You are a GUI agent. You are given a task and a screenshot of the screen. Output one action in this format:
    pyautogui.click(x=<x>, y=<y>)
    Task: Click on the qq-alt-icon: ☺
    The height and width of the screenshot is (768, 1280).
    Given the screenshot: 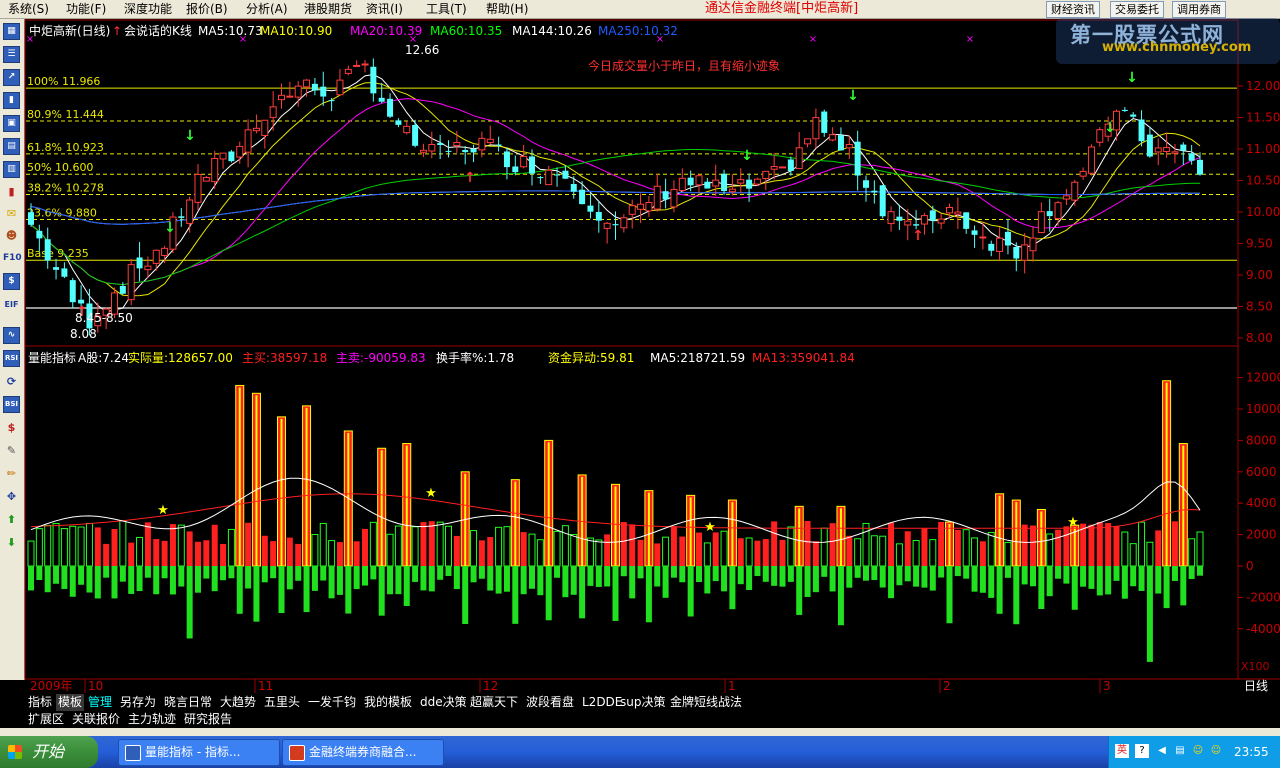 What is the action you would take?
    pyautogui.click(x=1216, y=751)
    